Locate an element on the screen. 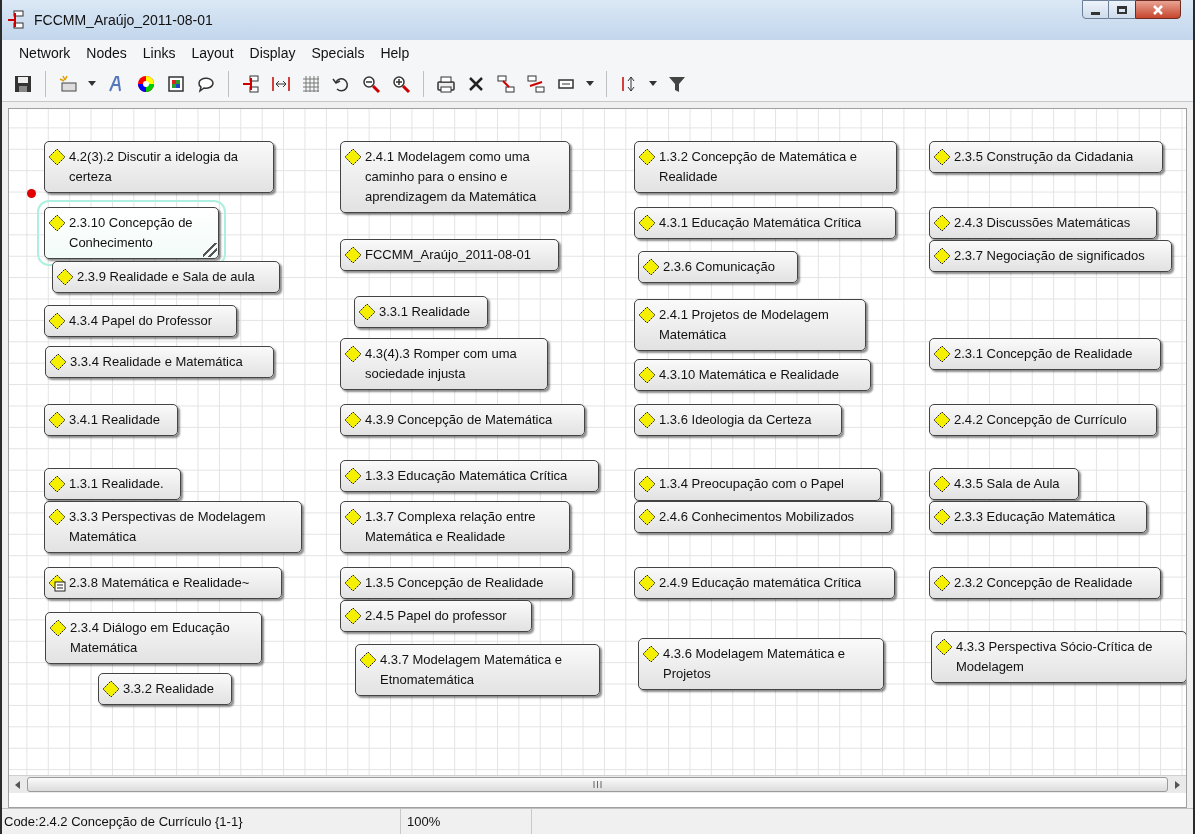 Image resolution: width=1195 pixels, height=834 pixels. node-label: 1.3.5 Concepção de Realidade is located at coordinates (454, 583).